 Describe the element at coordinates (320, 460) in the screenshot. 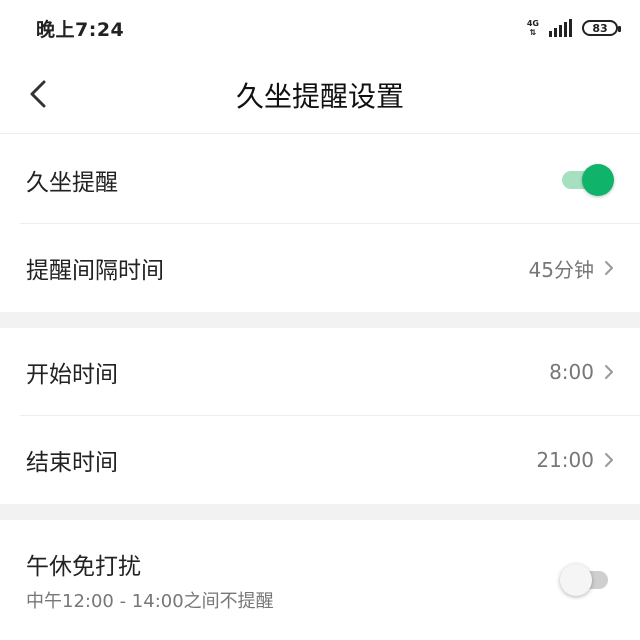

I see `row-end-time: 结束时间 21:00` at that location.